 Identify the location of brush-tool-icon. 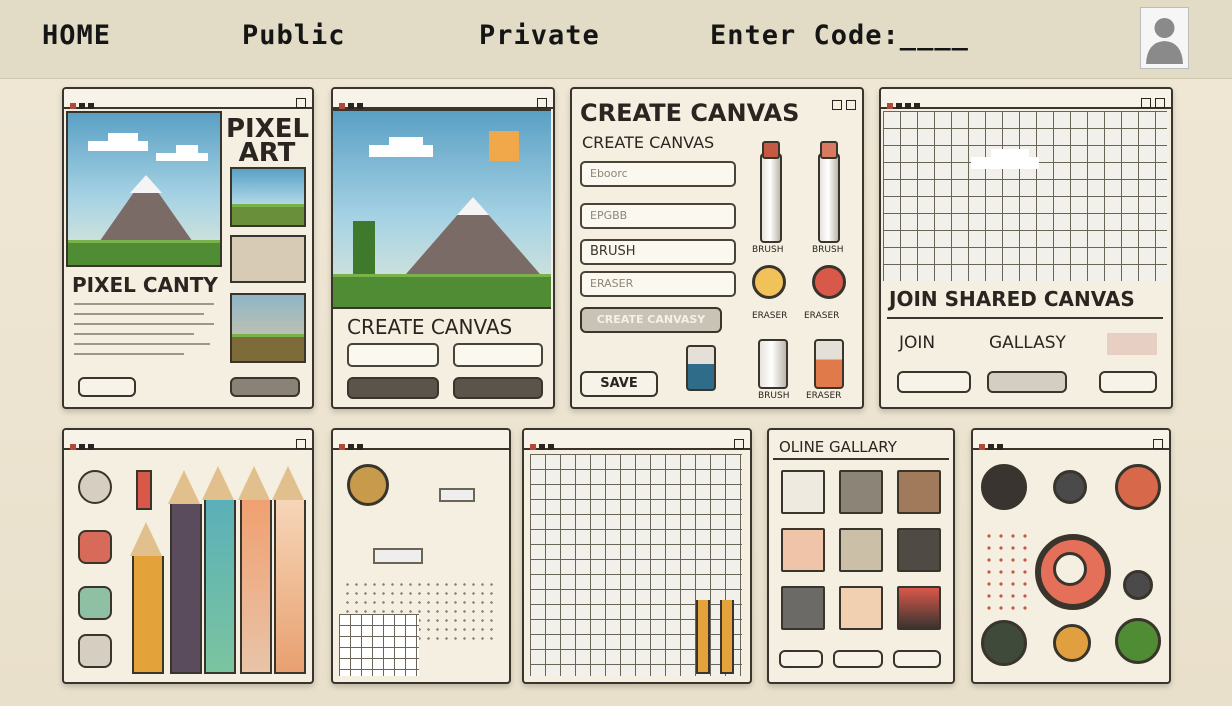
(769, 282).